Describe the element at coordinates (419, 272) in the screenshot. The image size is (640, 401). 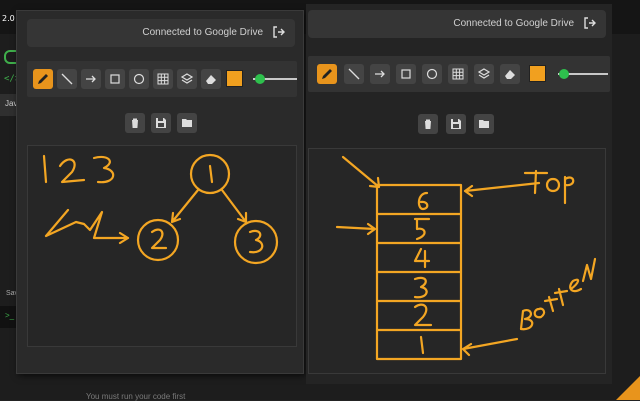
I see `stack-dividers` at that location.